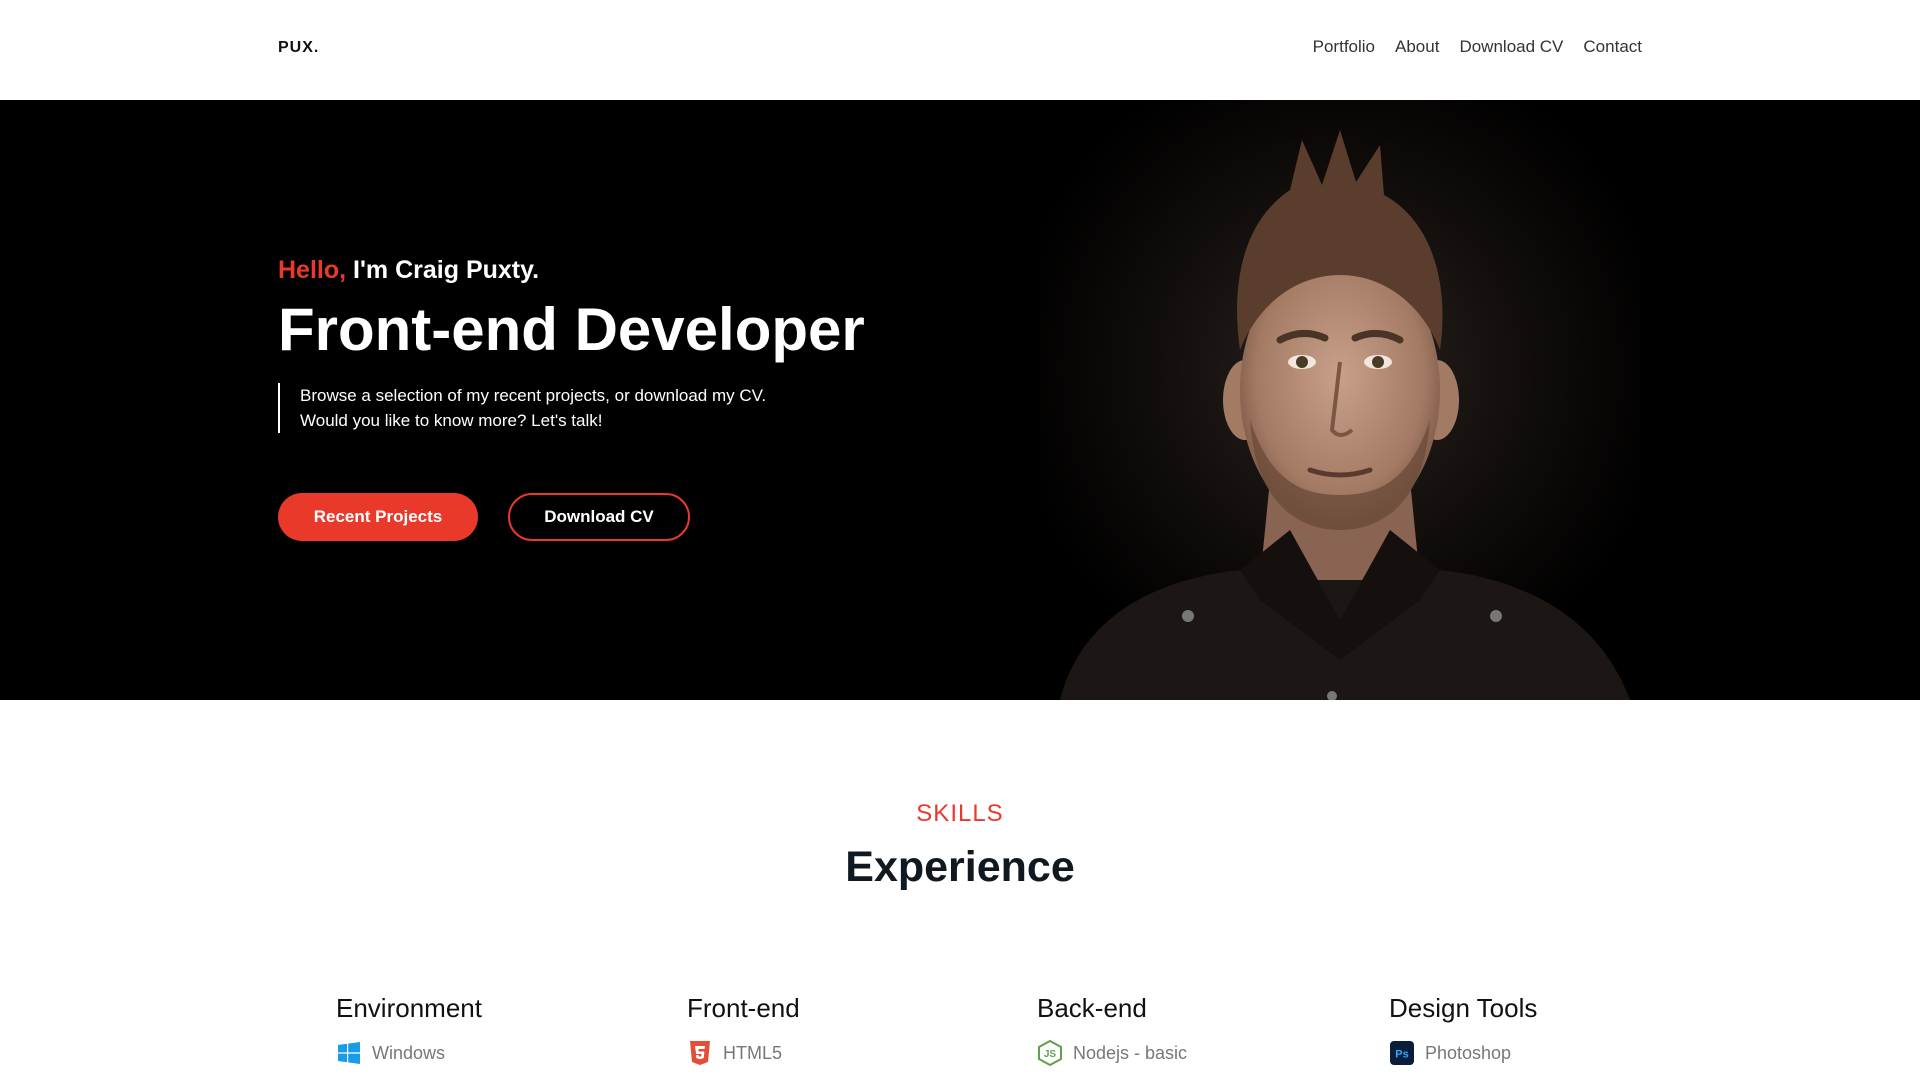  I want to click on site-logo: PUX., so click(298, 48).